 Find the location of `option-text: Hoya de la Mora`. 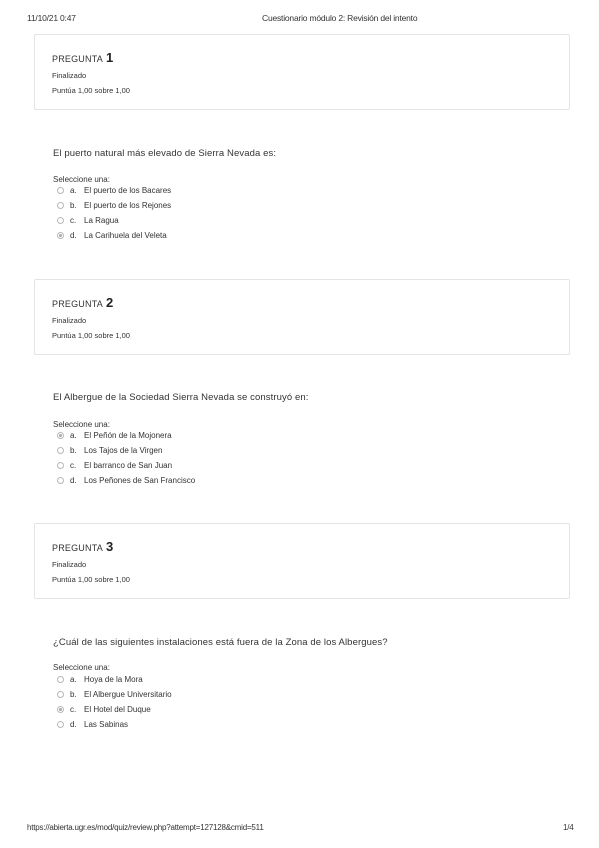

option-text: Hoya de la Mora is located at coordinates (113, 679).